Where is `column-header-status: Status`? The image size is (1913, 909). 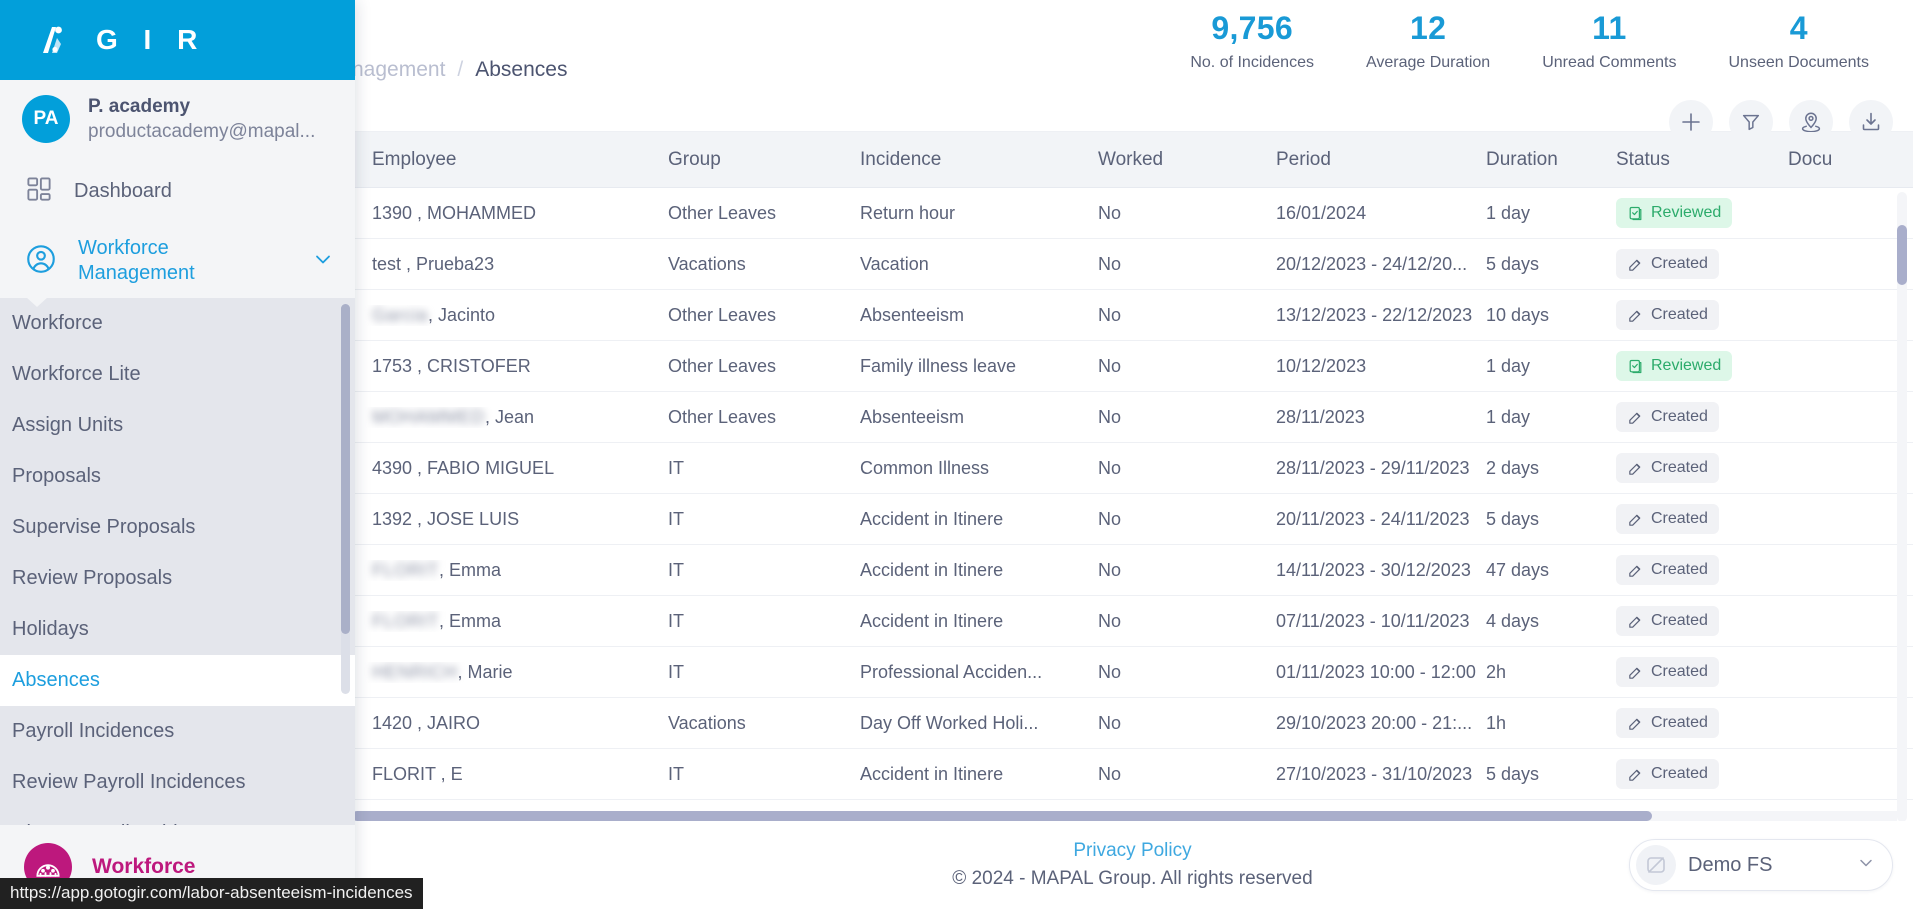 column-header-status: Status is located at coordinates (1702, 160).